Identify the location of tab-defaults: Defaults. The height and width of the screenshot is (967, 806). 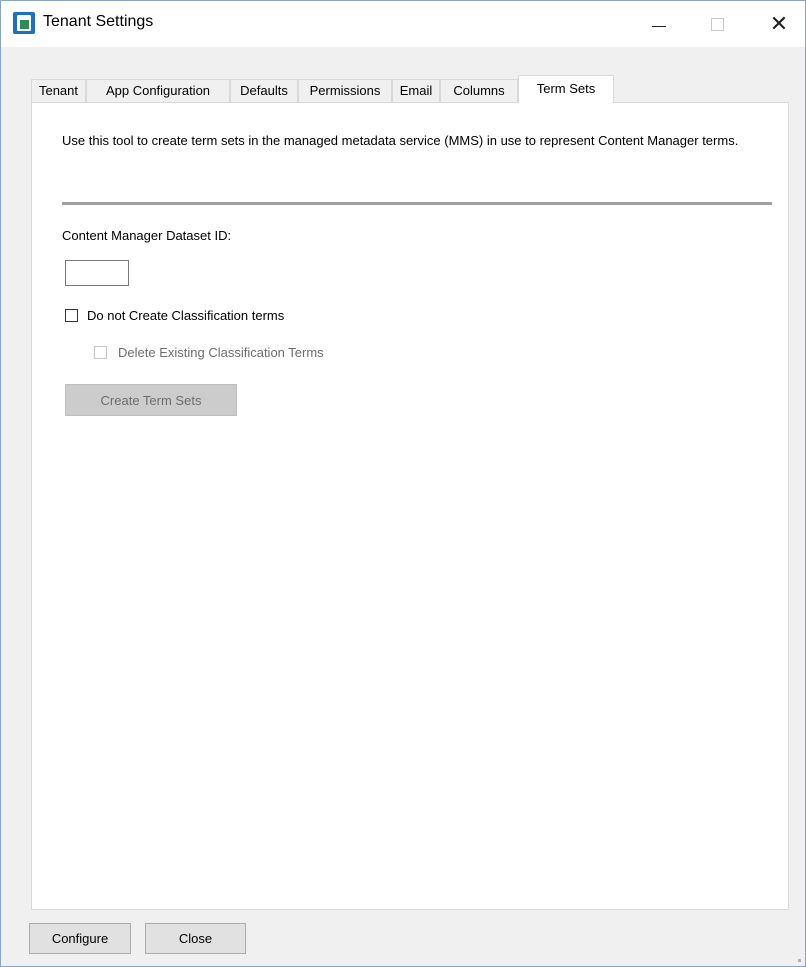
(264, 90).